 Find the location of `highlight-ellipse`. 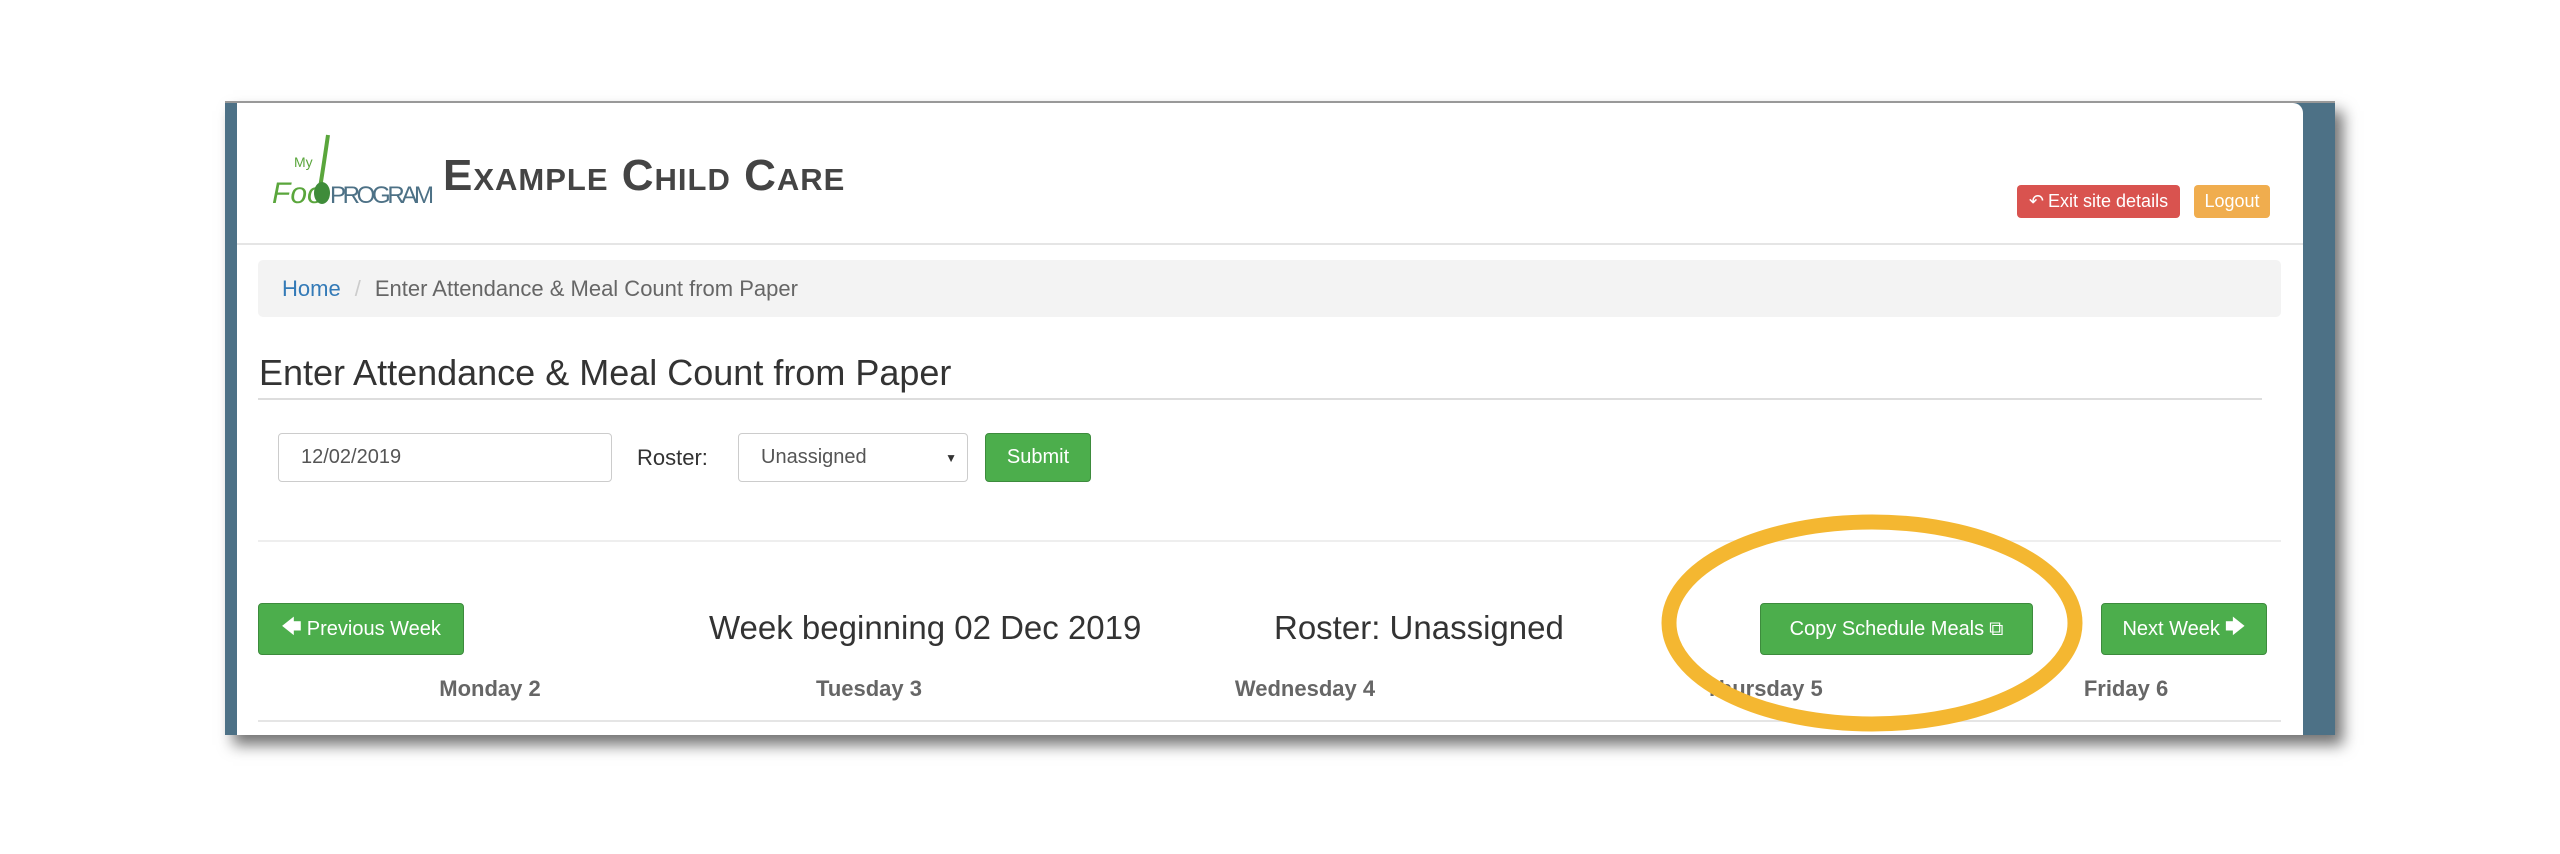

highlight-ellipse is located at coordinates (1872, 623).